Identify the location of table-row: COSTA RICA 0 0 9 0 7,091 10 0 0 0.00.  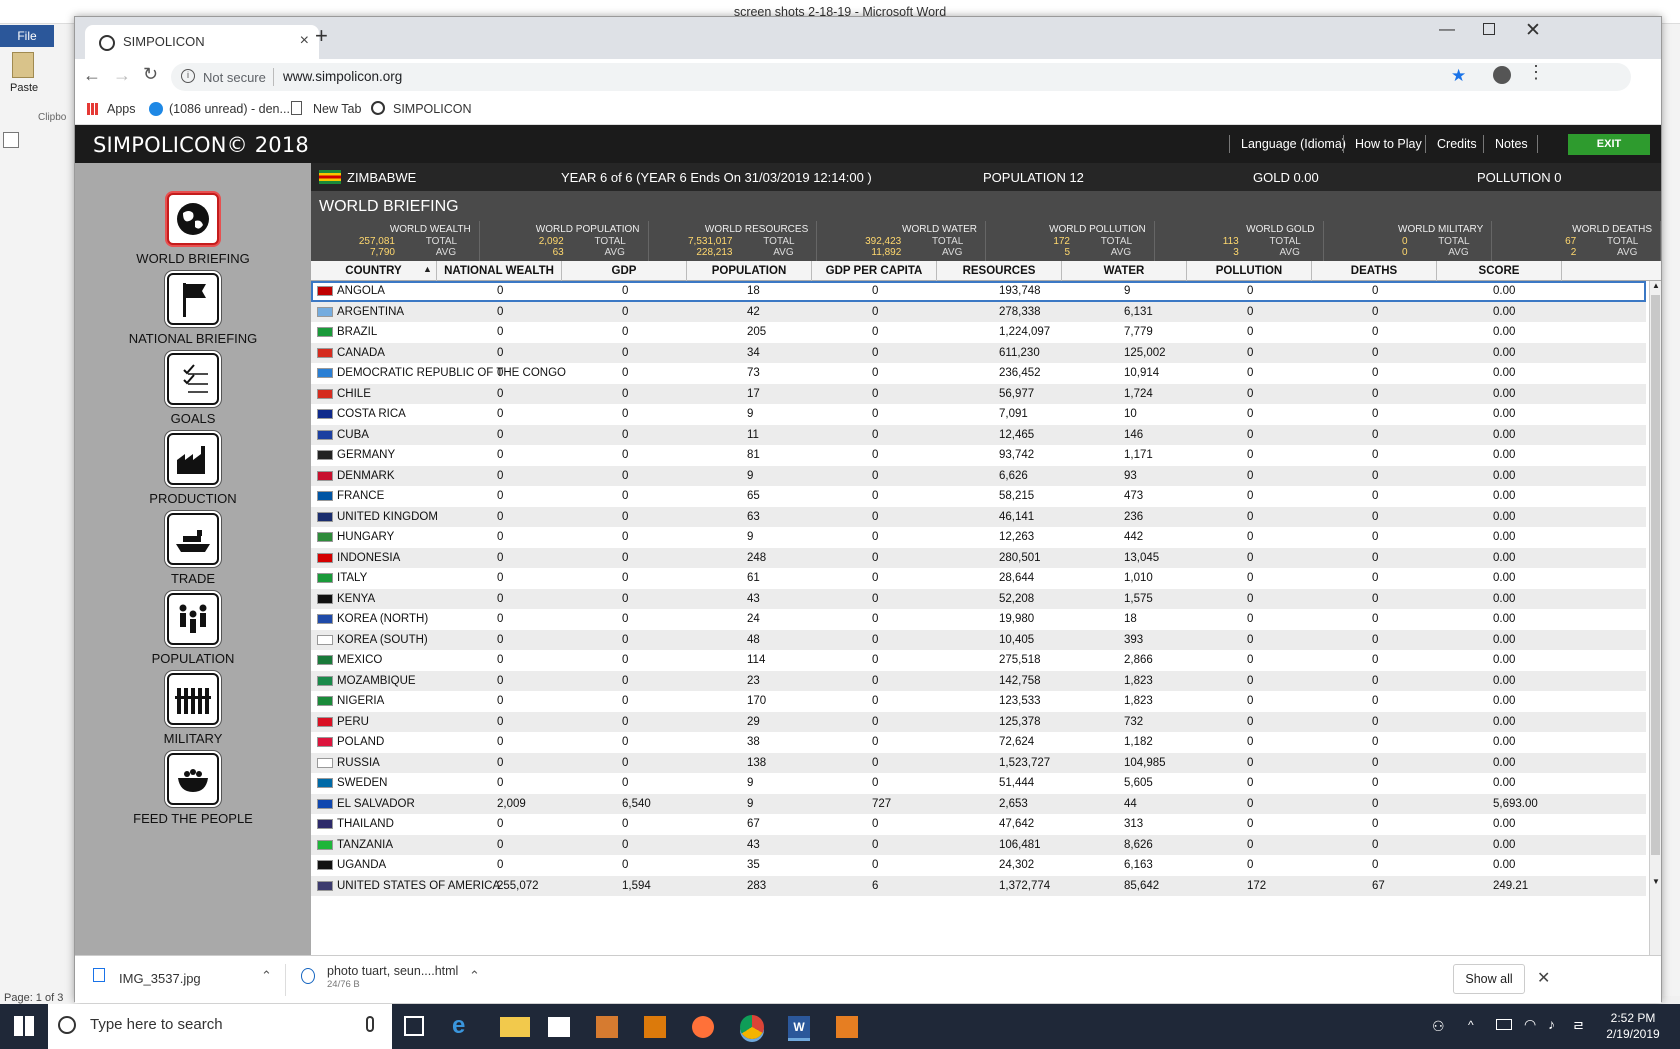
(978, 414).